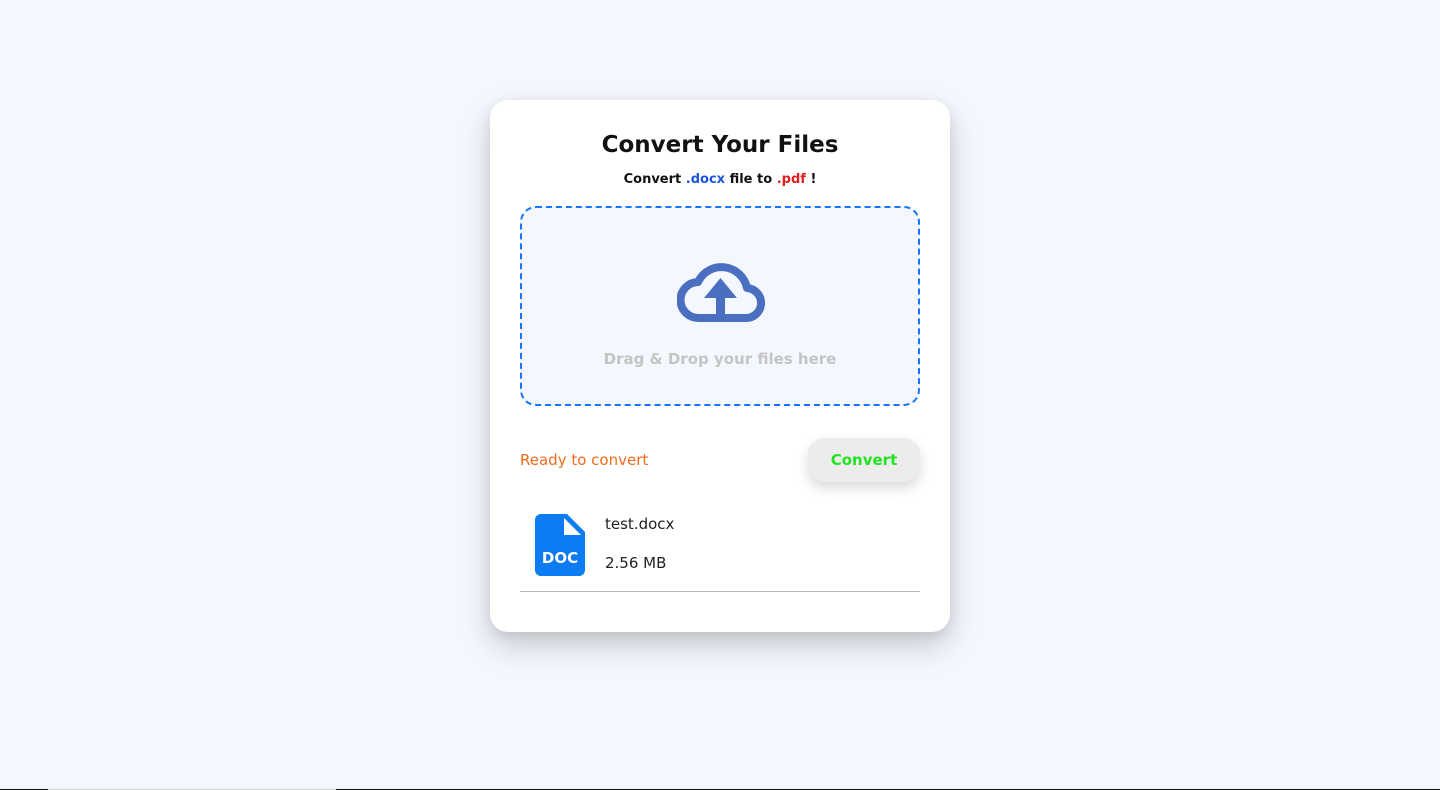 This screenshot has height=790, width=1440. I want to click on convert-button: Convert, so click(864, 460).